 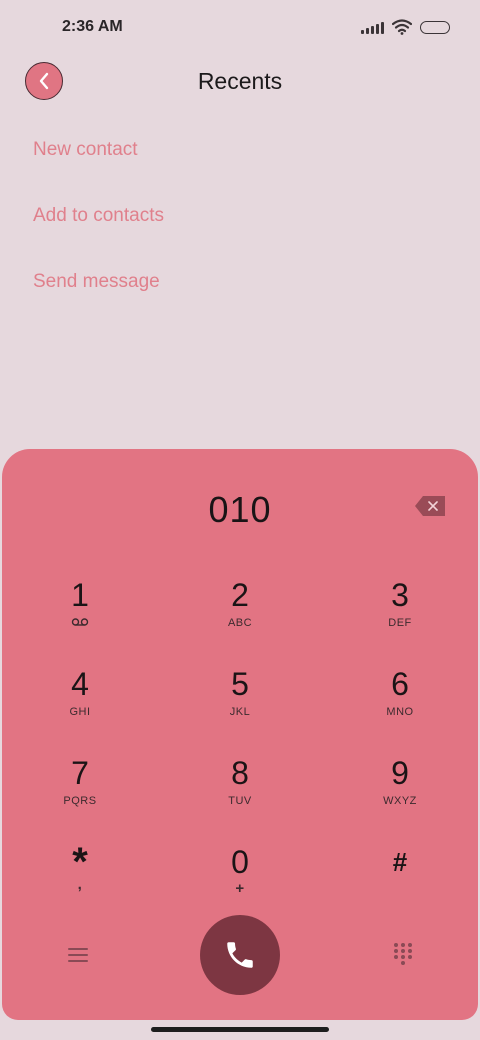 What do you see at coordinates (430, 506) in the screenshot?
I see `backspace-icon` at bounding box center [430, 506].